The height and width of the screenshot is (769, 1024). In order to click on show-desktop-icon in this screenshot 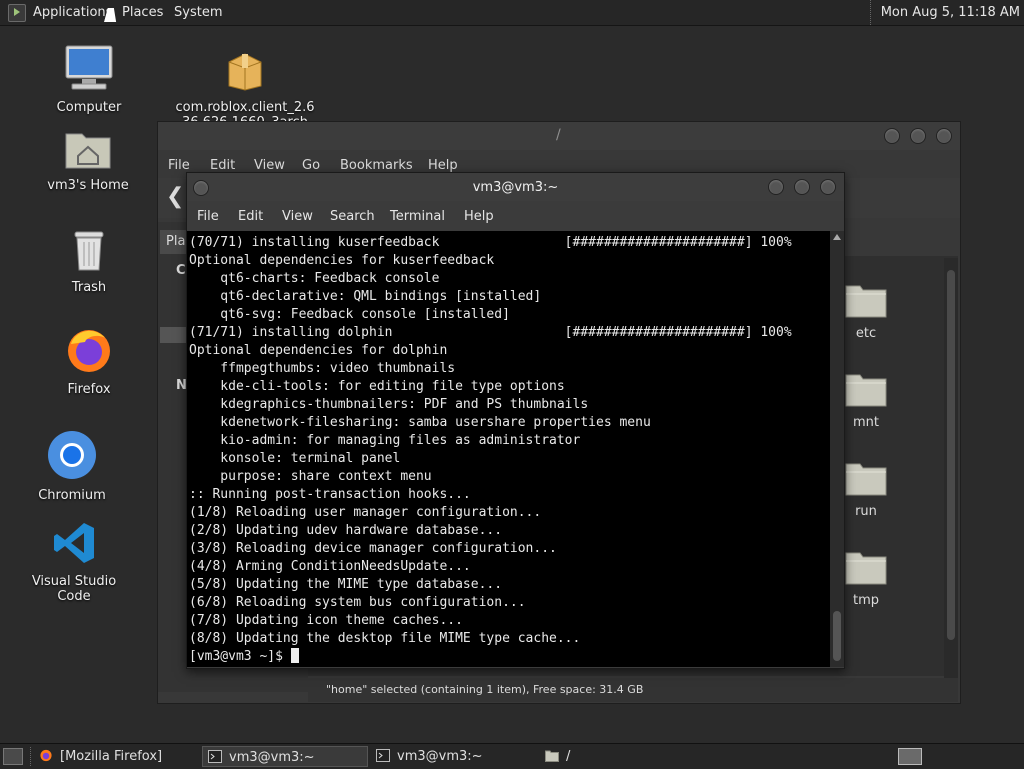, I will do `click(13, 756)`.